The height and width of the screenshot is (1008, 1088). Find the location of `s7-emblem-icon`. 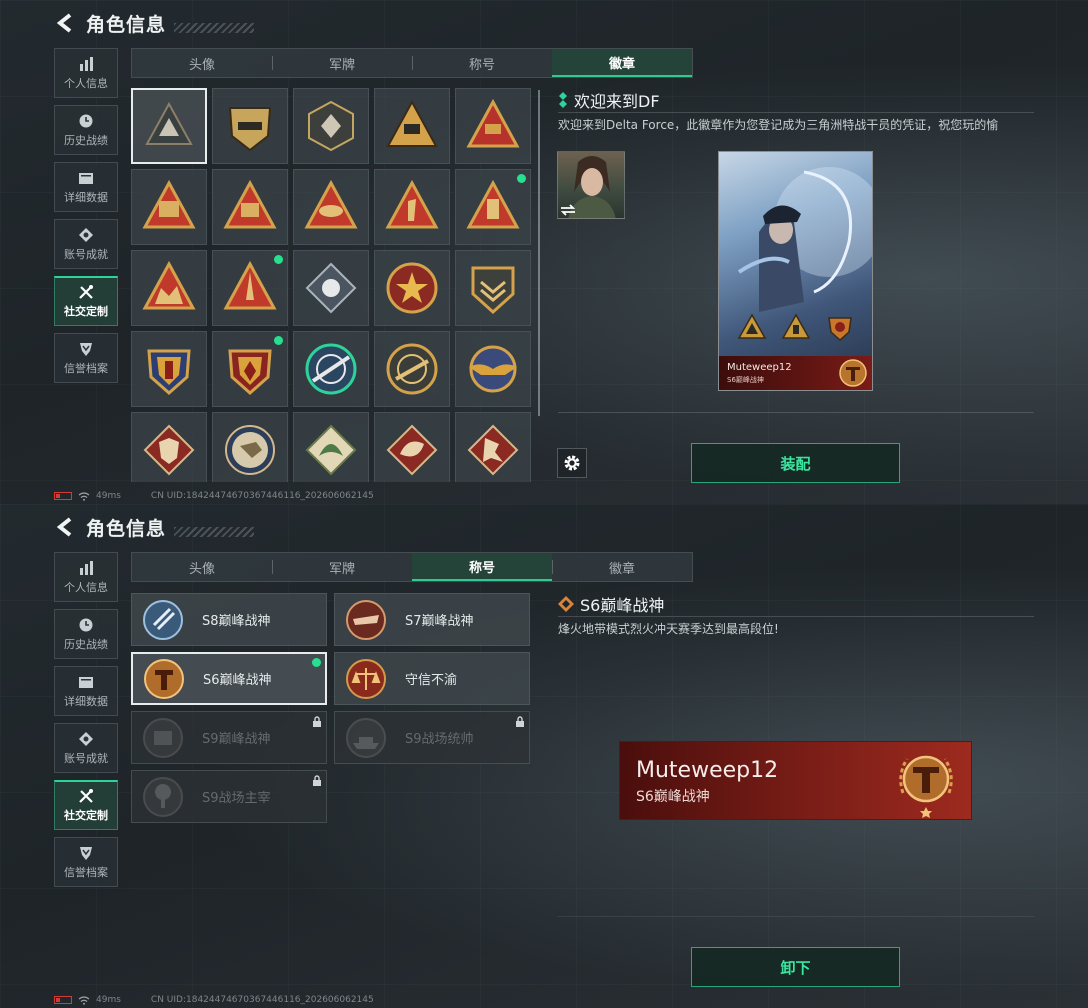

s7-emblem-icon is located at coordinates (366, 619).